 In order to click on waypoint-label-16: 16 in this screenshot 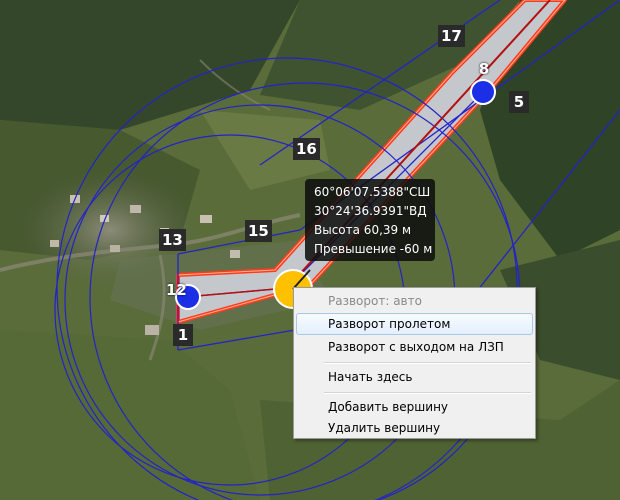, I will do `click(306, 149)`.